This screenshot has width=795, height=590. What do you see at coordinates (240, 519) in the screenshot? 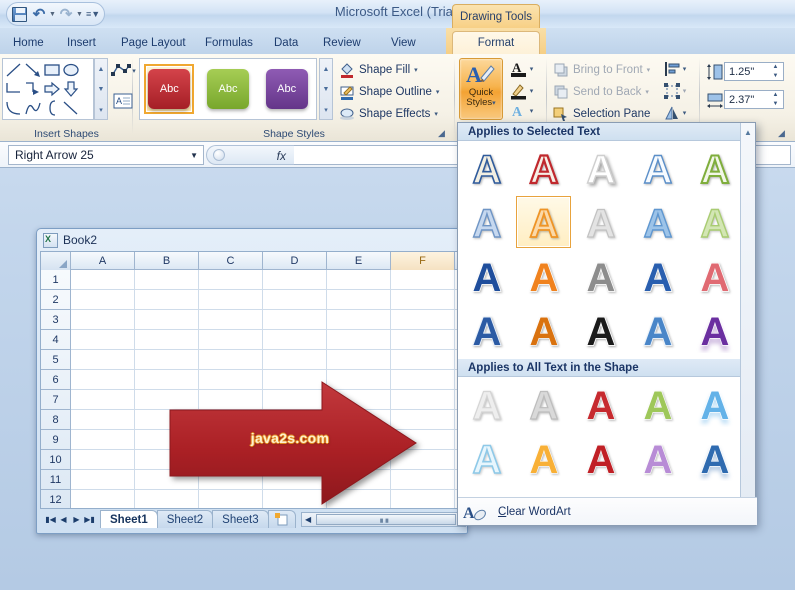
I see `sheet-tab-sheet3: Sheet3` at bounding box center [240, 519].